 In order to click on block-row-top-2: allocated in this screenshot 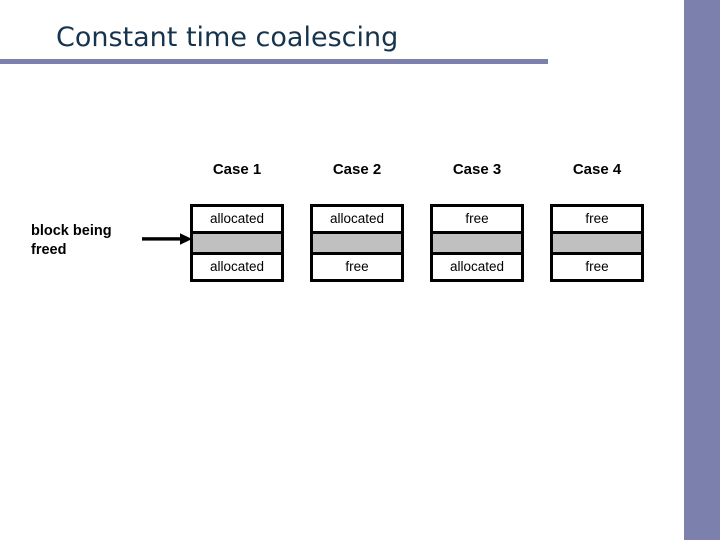, I will do `click(357, 219)`.